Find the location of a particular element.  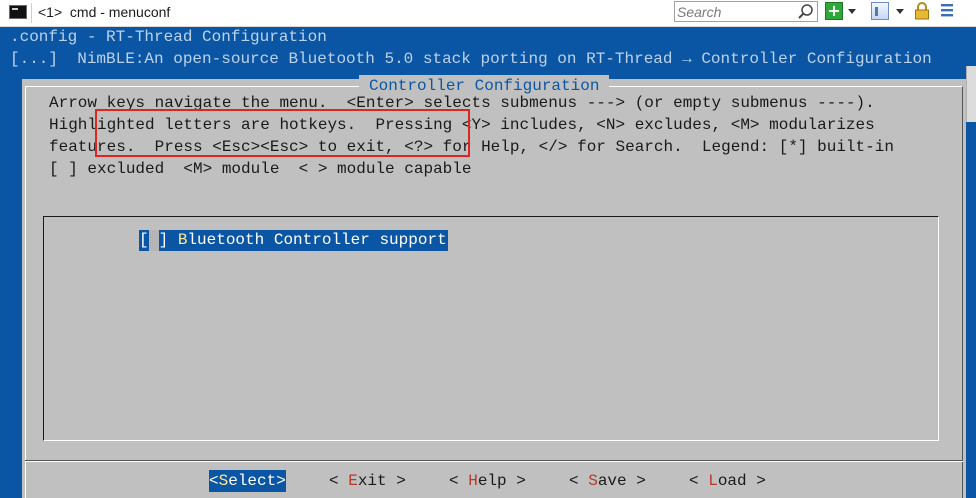

search-input is located at coordinates (736, 11).